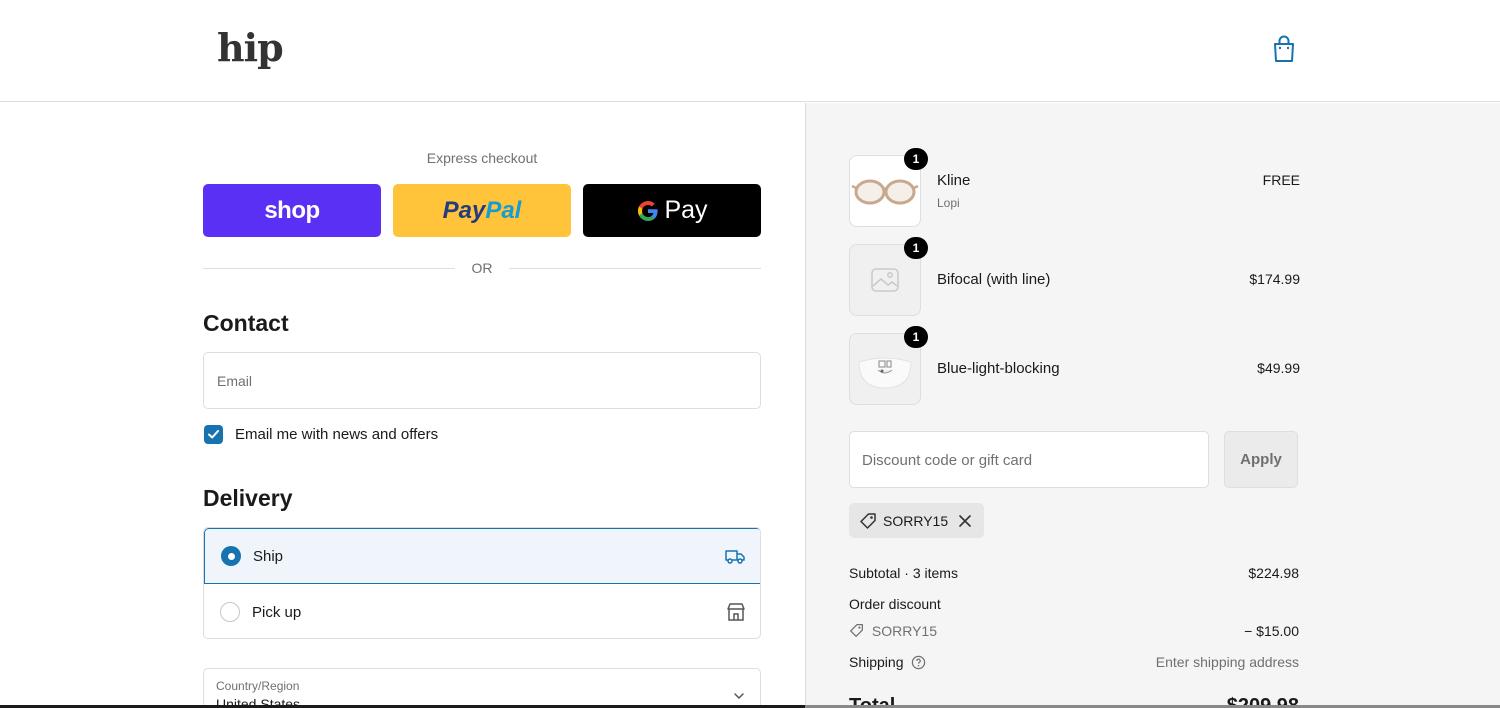  What do you see at coordinates (904, 631) in the screenshot?
I see `discount-code-label: SORRY15` at bounding box center [904, 631].